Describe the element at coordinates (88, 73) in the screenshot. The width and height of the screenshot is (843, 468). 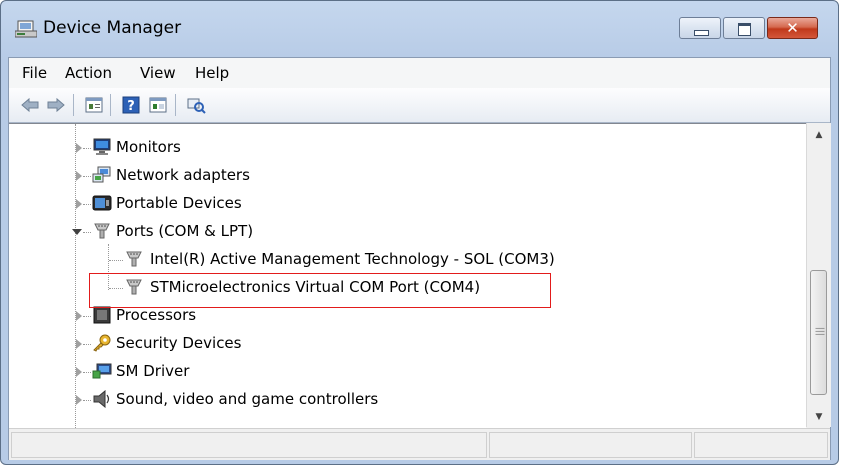
I see `menu-action: Action` at that location.